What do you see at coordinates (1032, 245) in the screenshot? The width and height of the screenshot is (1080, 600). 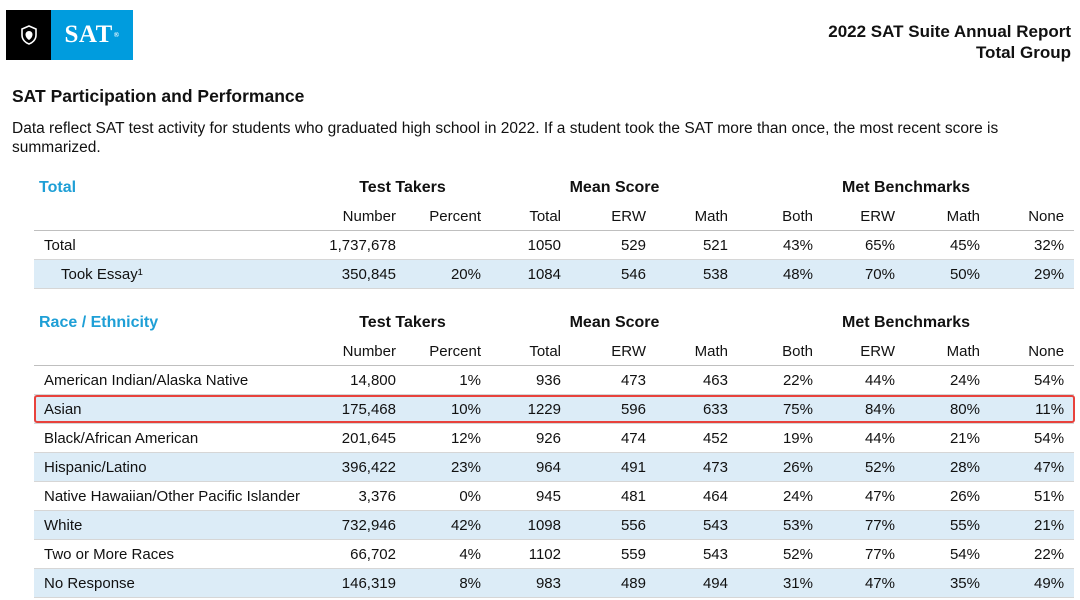 I see `table-cell: 32%` at bounding box center [1032, 245].